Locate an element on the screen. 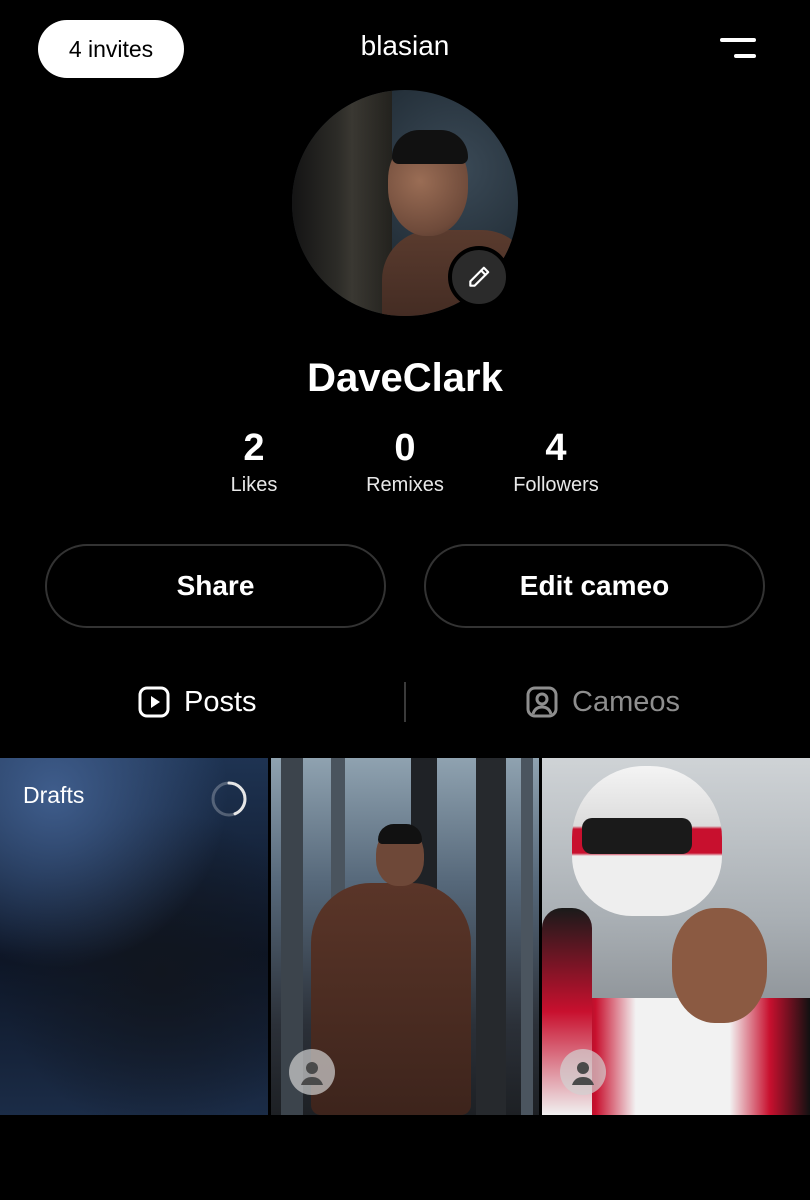 The width and height of the screenshot is (810, 1200). likes-label: Likes is located at coordinates (254, 485).